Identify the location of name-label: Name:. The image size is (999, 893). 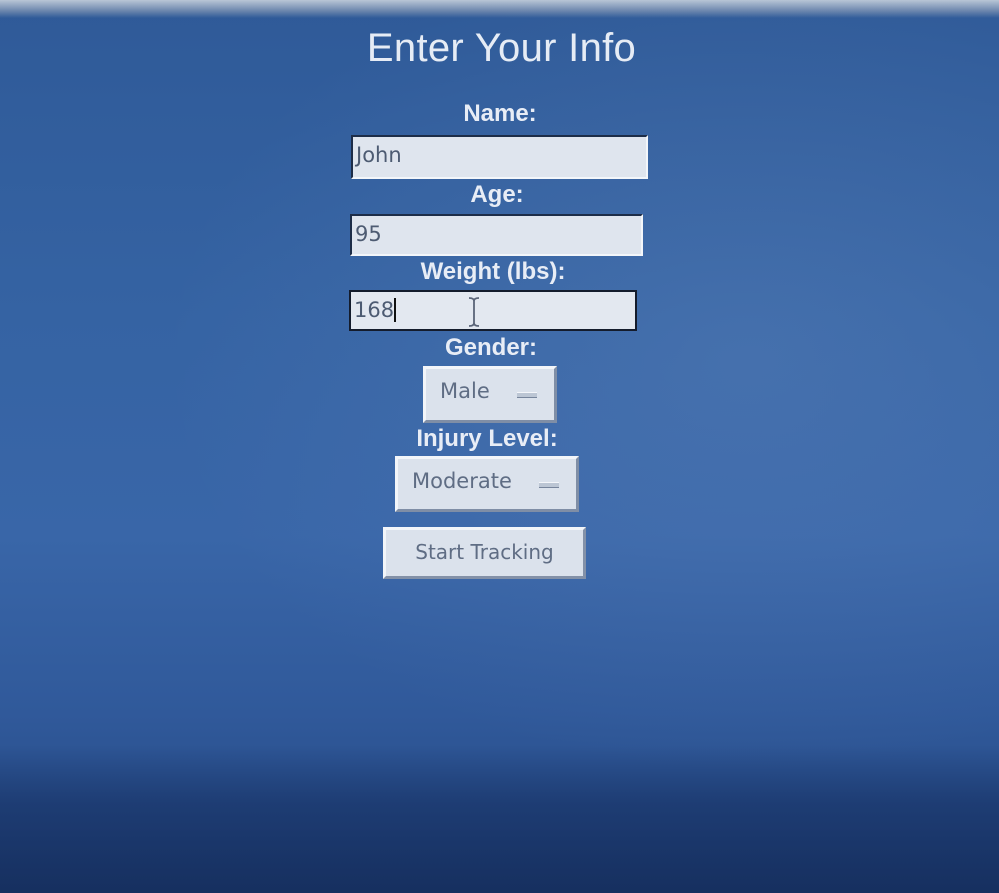
(500, 113).